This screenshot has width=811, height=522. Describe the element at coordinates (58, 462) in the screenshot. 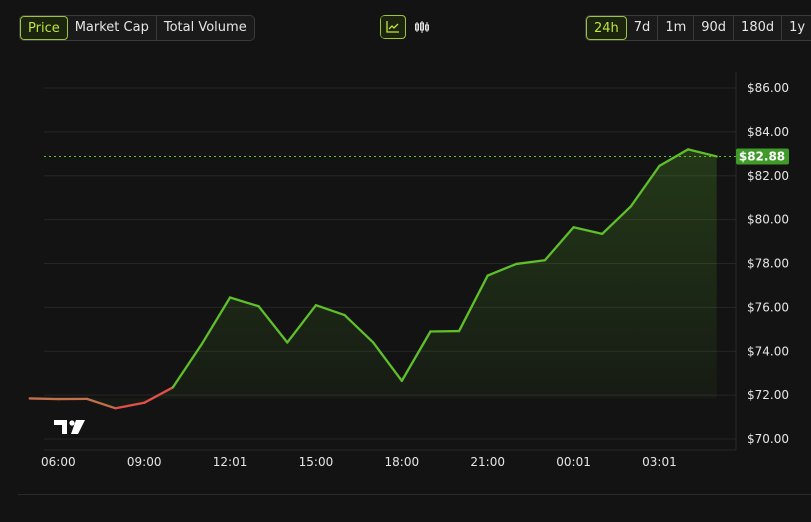

I see `x-tick-label: 06:00` at that location.